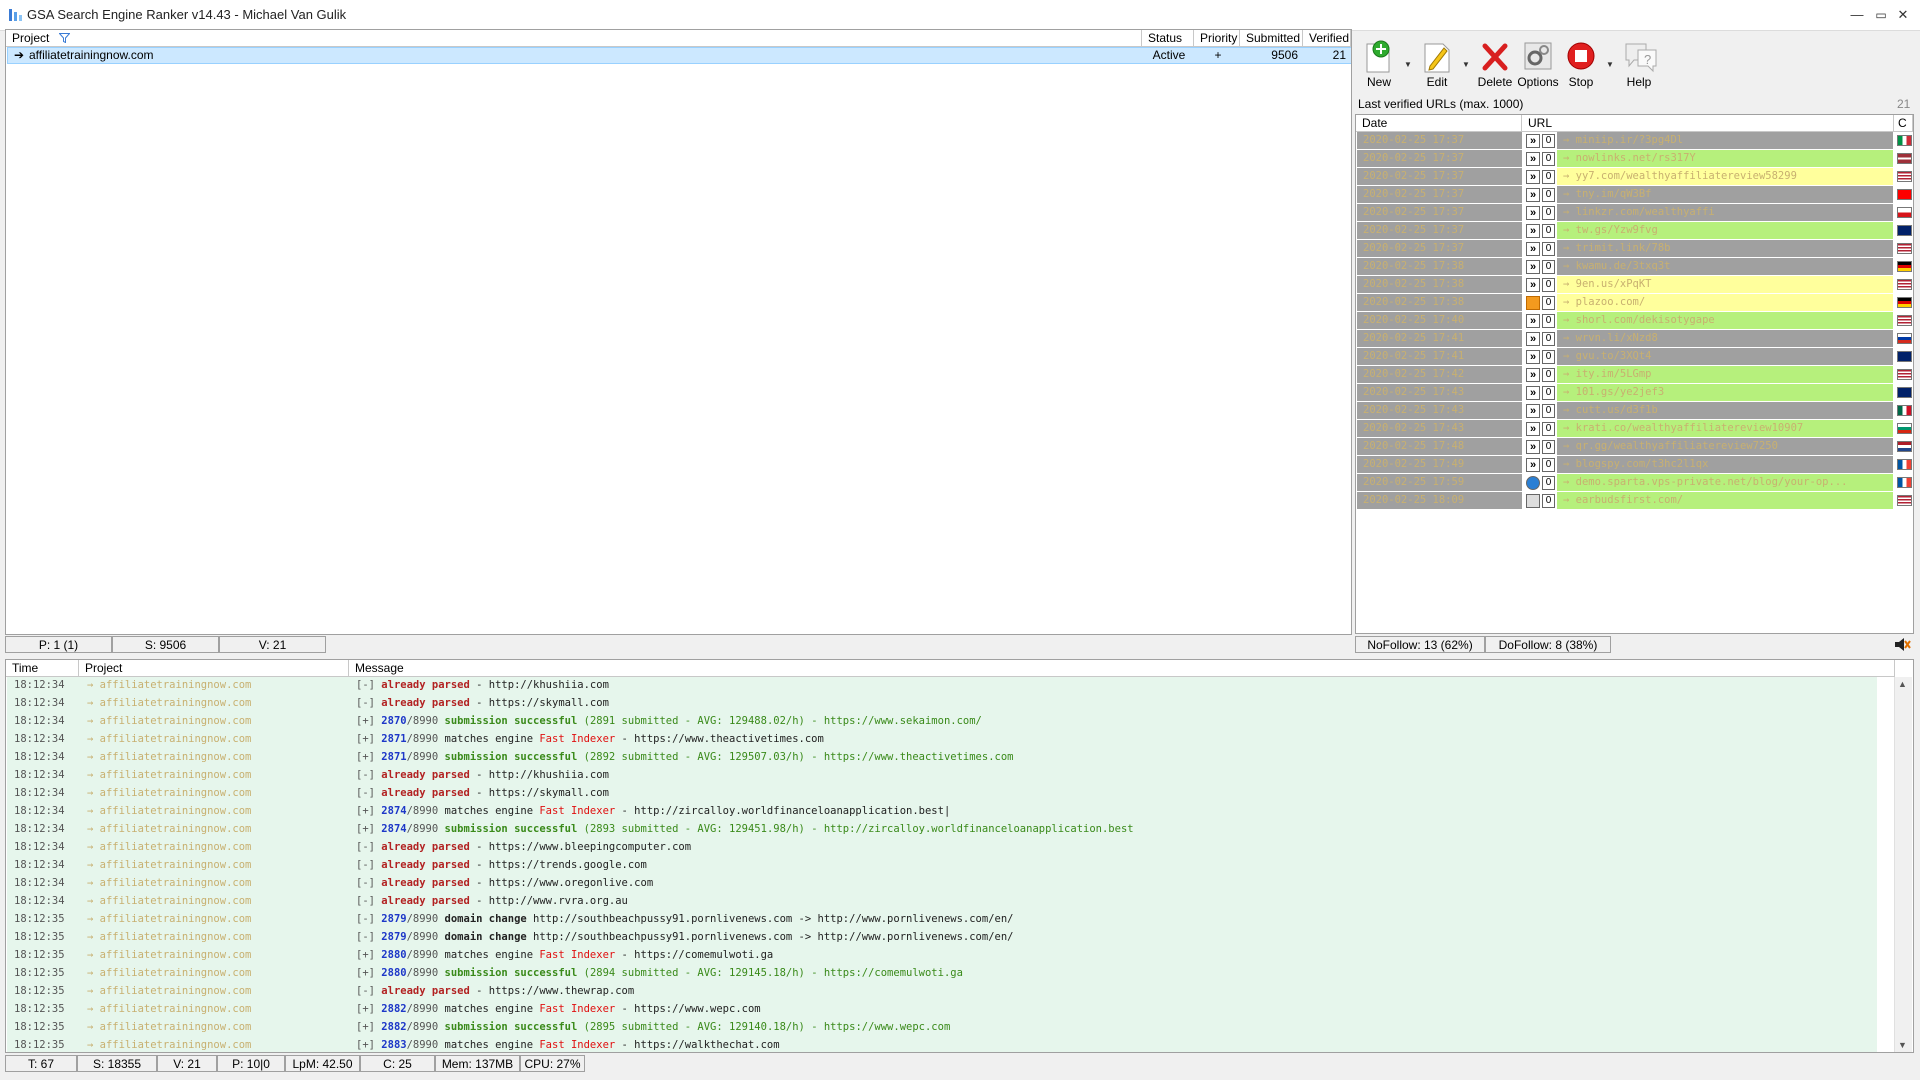 This screenshot has height=1080, width=1920. Describe the element at coordinates (1466, 64) in the screenshot. I see `edit-dropdown-icon: ▼` at that location.